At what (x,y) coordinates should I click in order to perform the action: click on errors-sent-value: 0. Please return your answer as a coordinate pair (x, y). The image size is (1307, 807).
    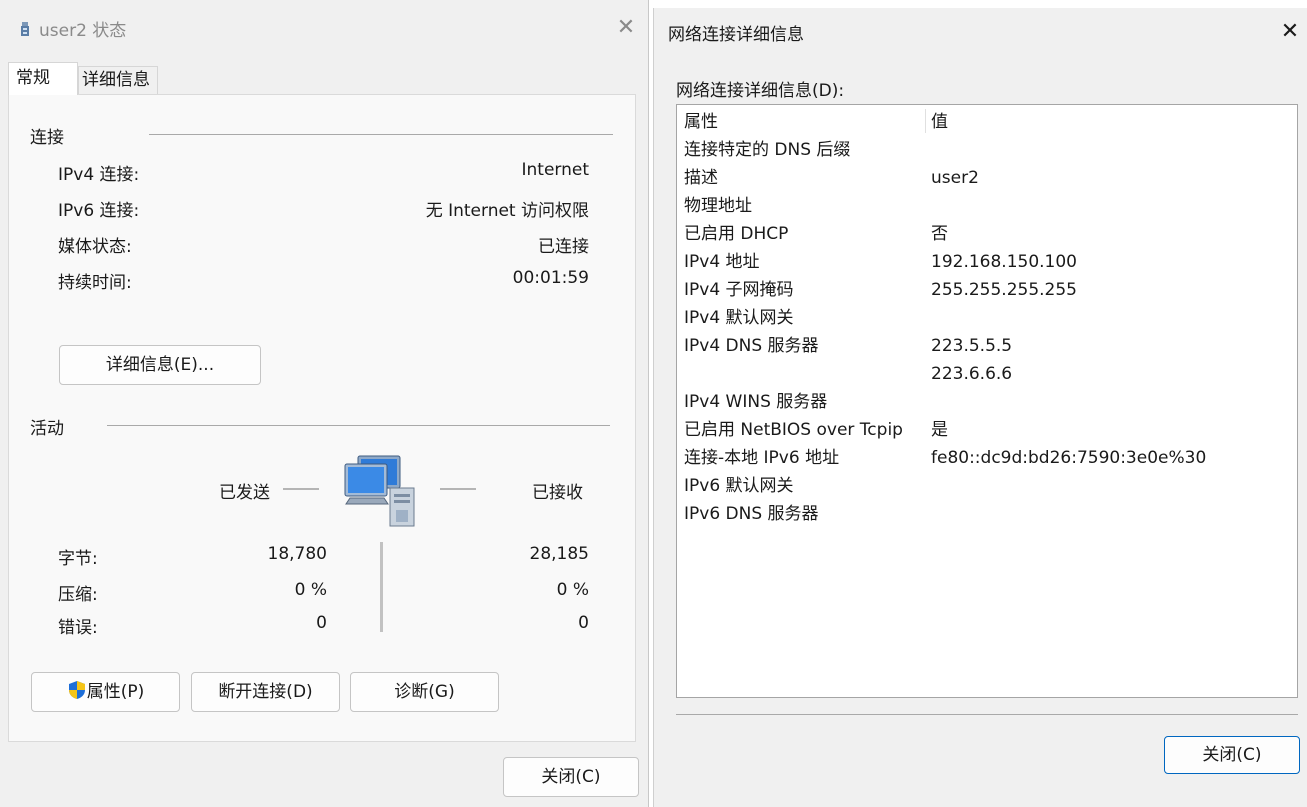
    Looking at the image, I should click on (321, 623).